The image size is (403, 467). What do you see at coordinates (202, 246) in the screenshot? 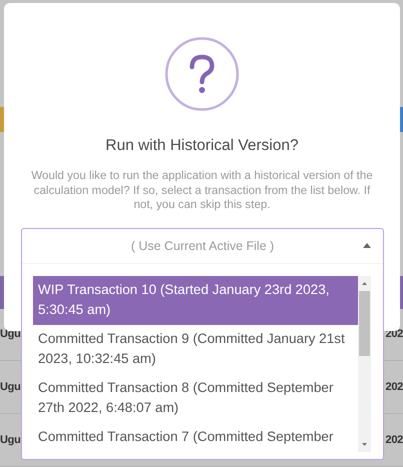
I see `dropdown-value: ( Use Current Active File )` at bounding box center [202, 246].